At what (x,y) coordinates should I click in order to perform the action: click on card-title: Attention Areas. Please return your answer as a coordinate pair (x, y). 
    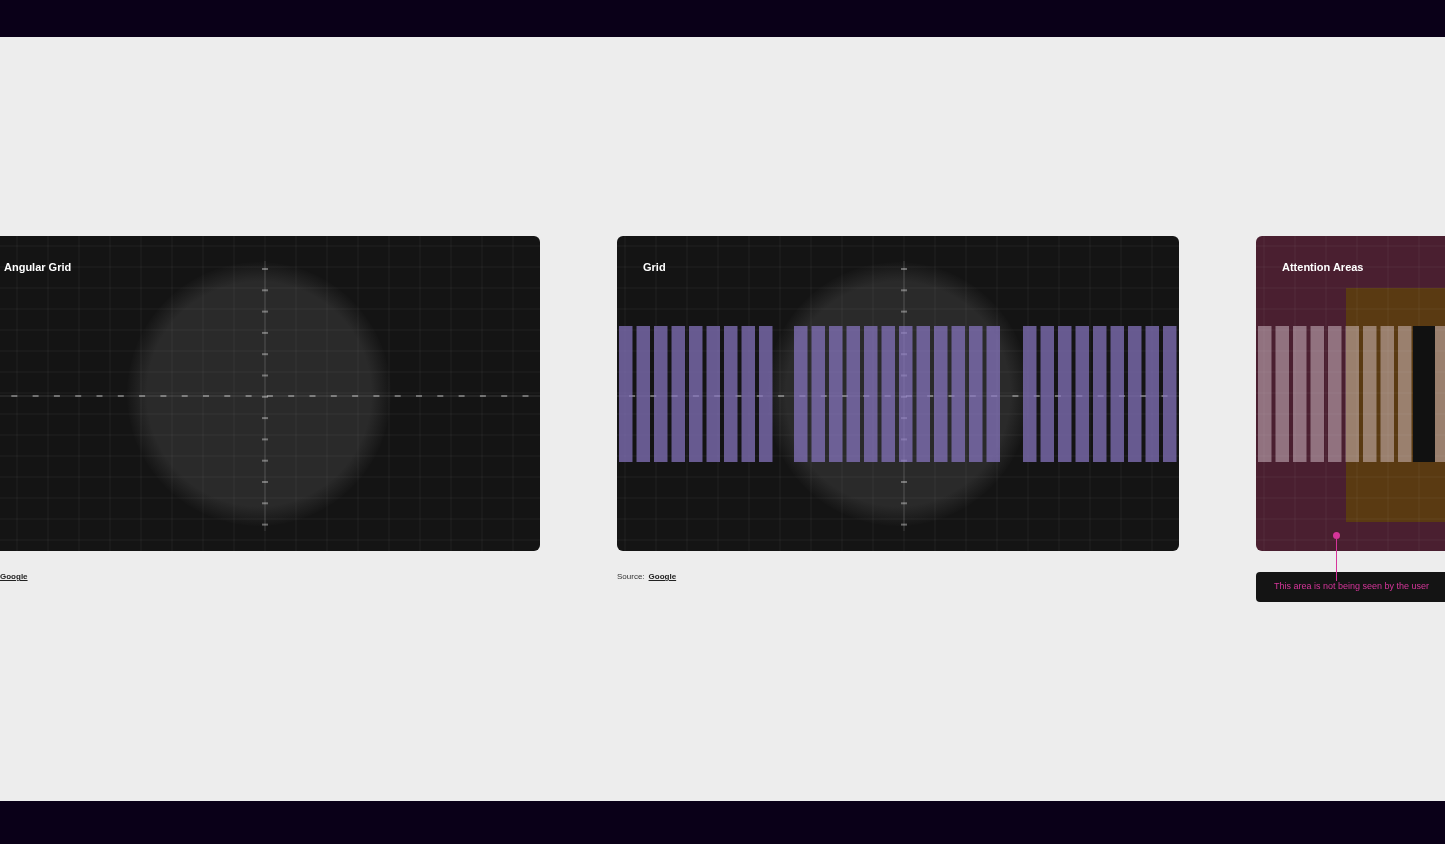
    Looking at the image, I should click on (1323, 267).